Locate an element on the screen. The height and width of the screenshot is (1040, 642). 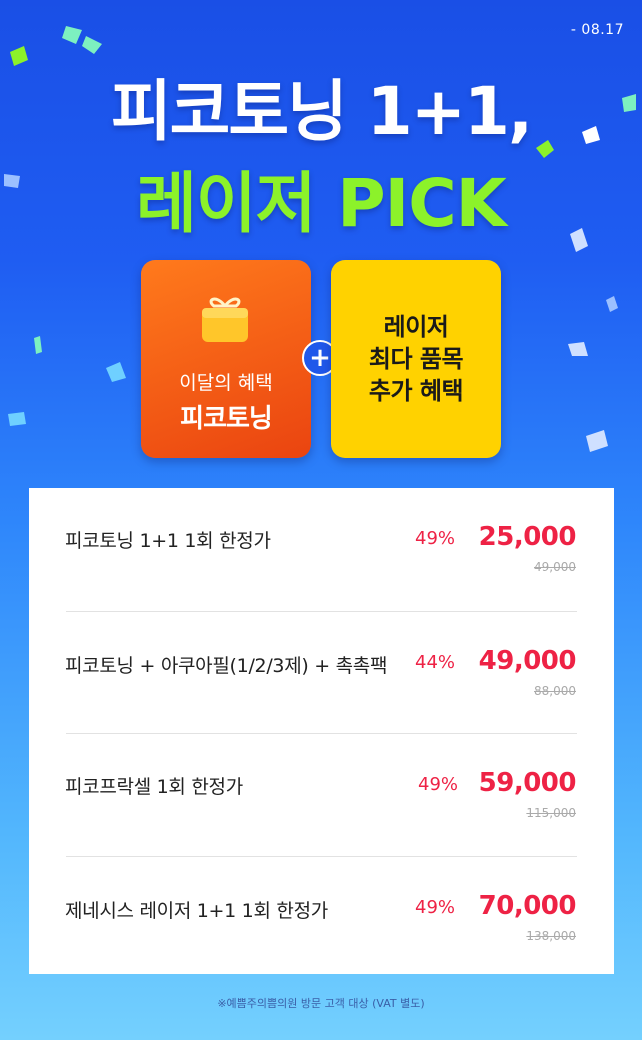
card-subtitle: 이달의 혜택 is located at coordinates (226, 383).